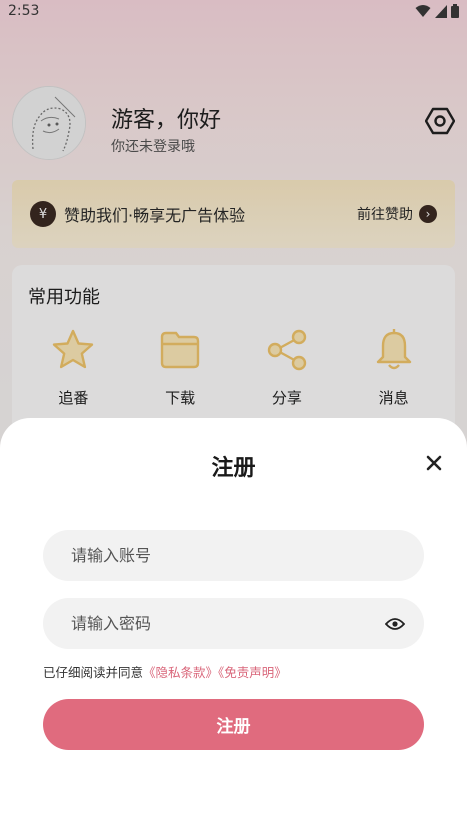 This screenshot has width=467, height=831. Describe the element at coordinates (233, 468) in the screenshot. I see `sheet-title: 注册` at that location.